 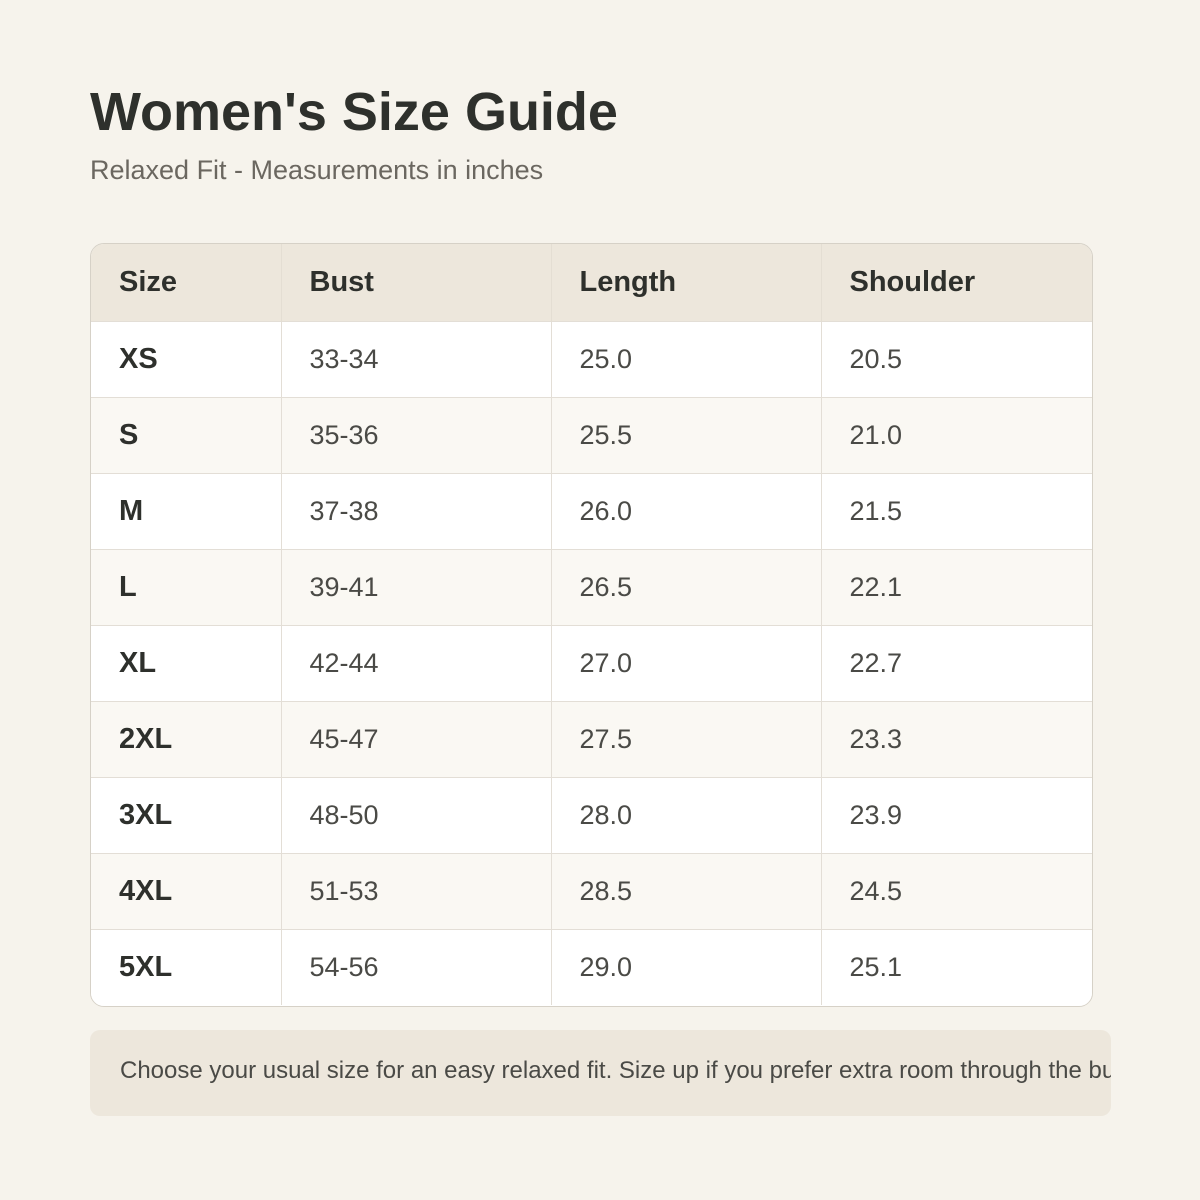 I want to click on column-header-bust: Bust, so click(x=416, y=282).